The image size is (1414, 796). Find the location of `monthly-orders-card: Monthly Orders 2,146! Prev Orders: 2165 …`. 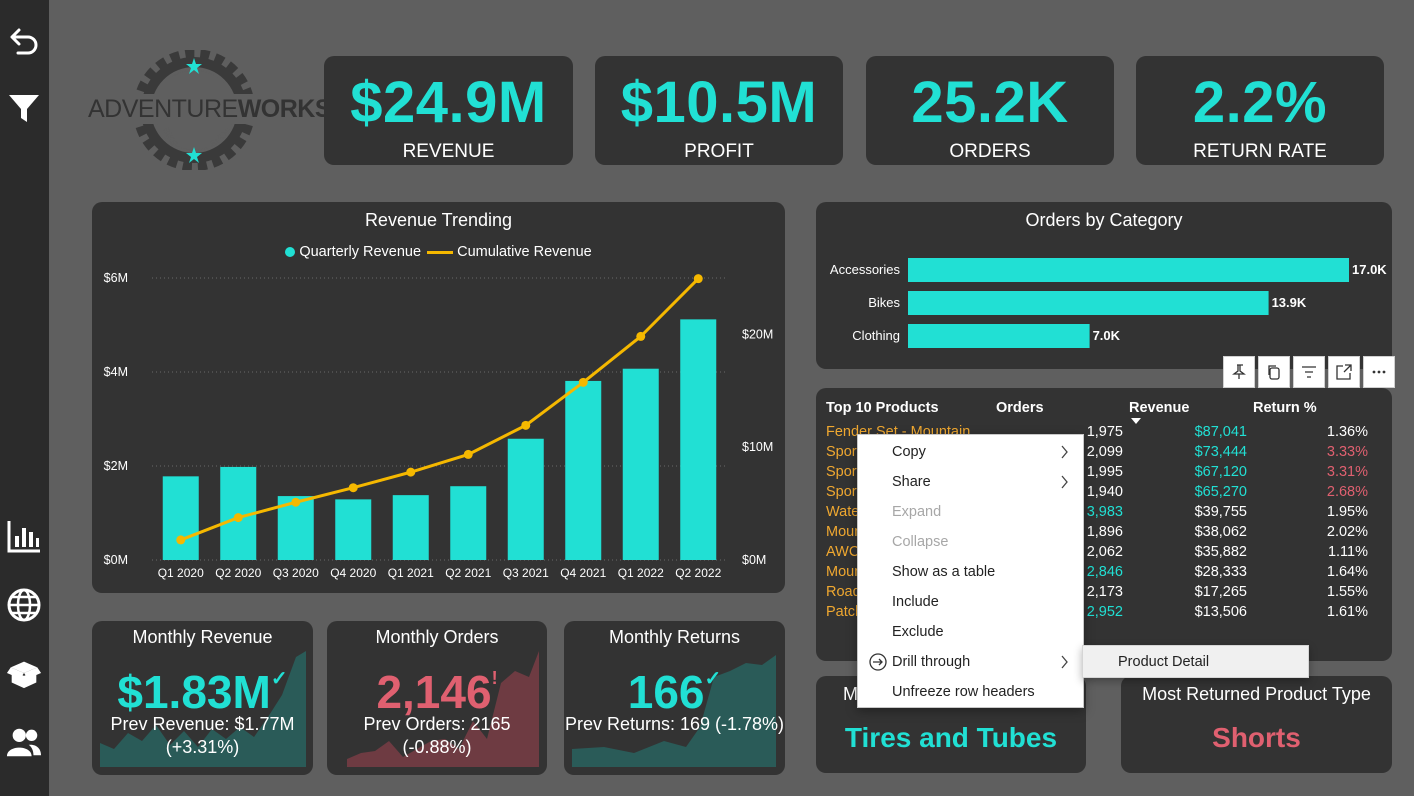

monthly-orders-card: Monthly Orders 2,146! Prev Orders: 2165 … is located at coordinates (437, 698).